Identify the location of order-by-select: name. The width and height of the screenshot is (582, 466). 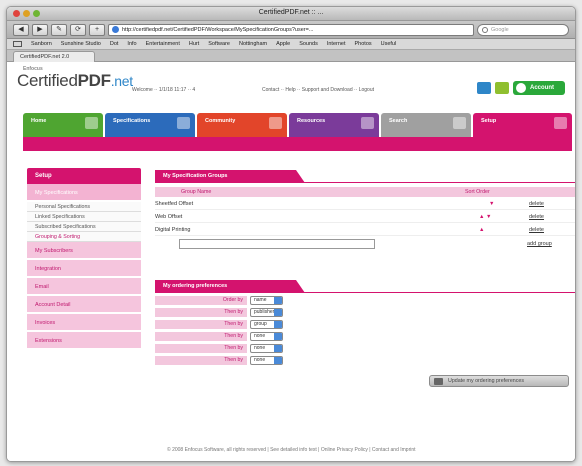
(266, 300).